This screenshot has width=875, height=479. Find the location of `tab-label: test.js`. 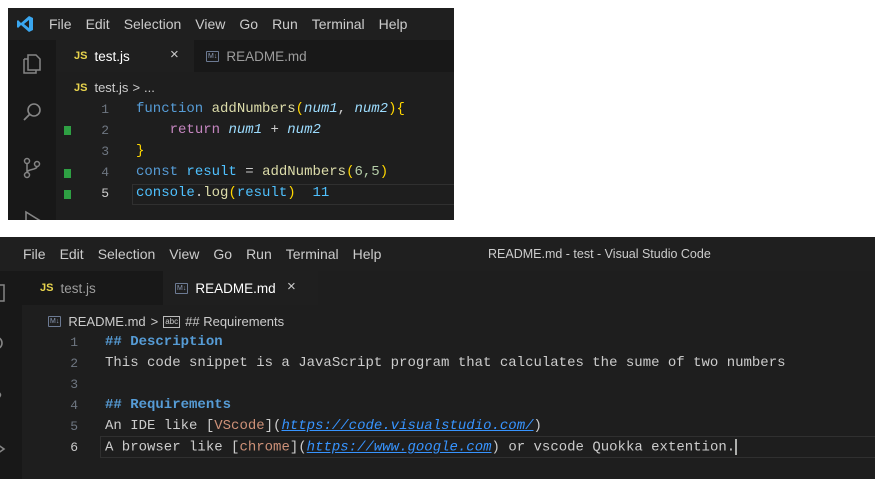

tab-label: test.js is located at coordinates (78, 288).